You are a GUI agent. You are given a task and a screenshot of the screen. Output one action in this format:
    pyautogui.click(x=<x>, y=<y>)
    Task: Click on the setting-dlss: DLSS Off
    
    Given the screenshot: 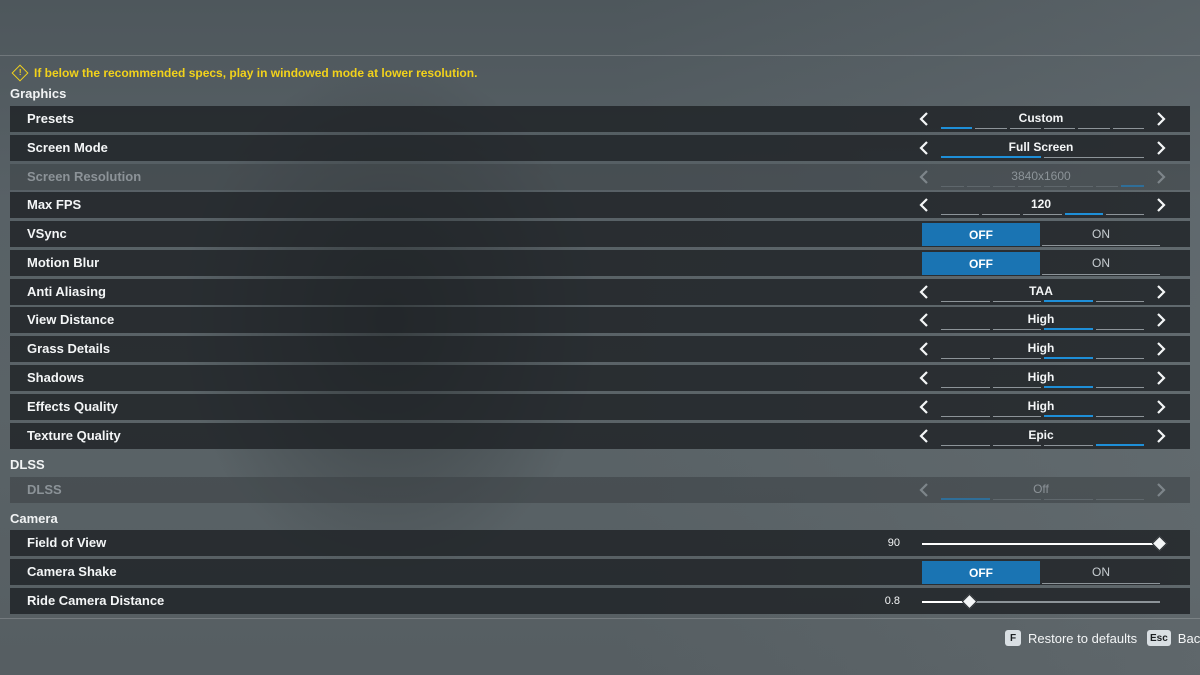 What is the action you would take?
    pyautogui.click(x=600, y=490)
    